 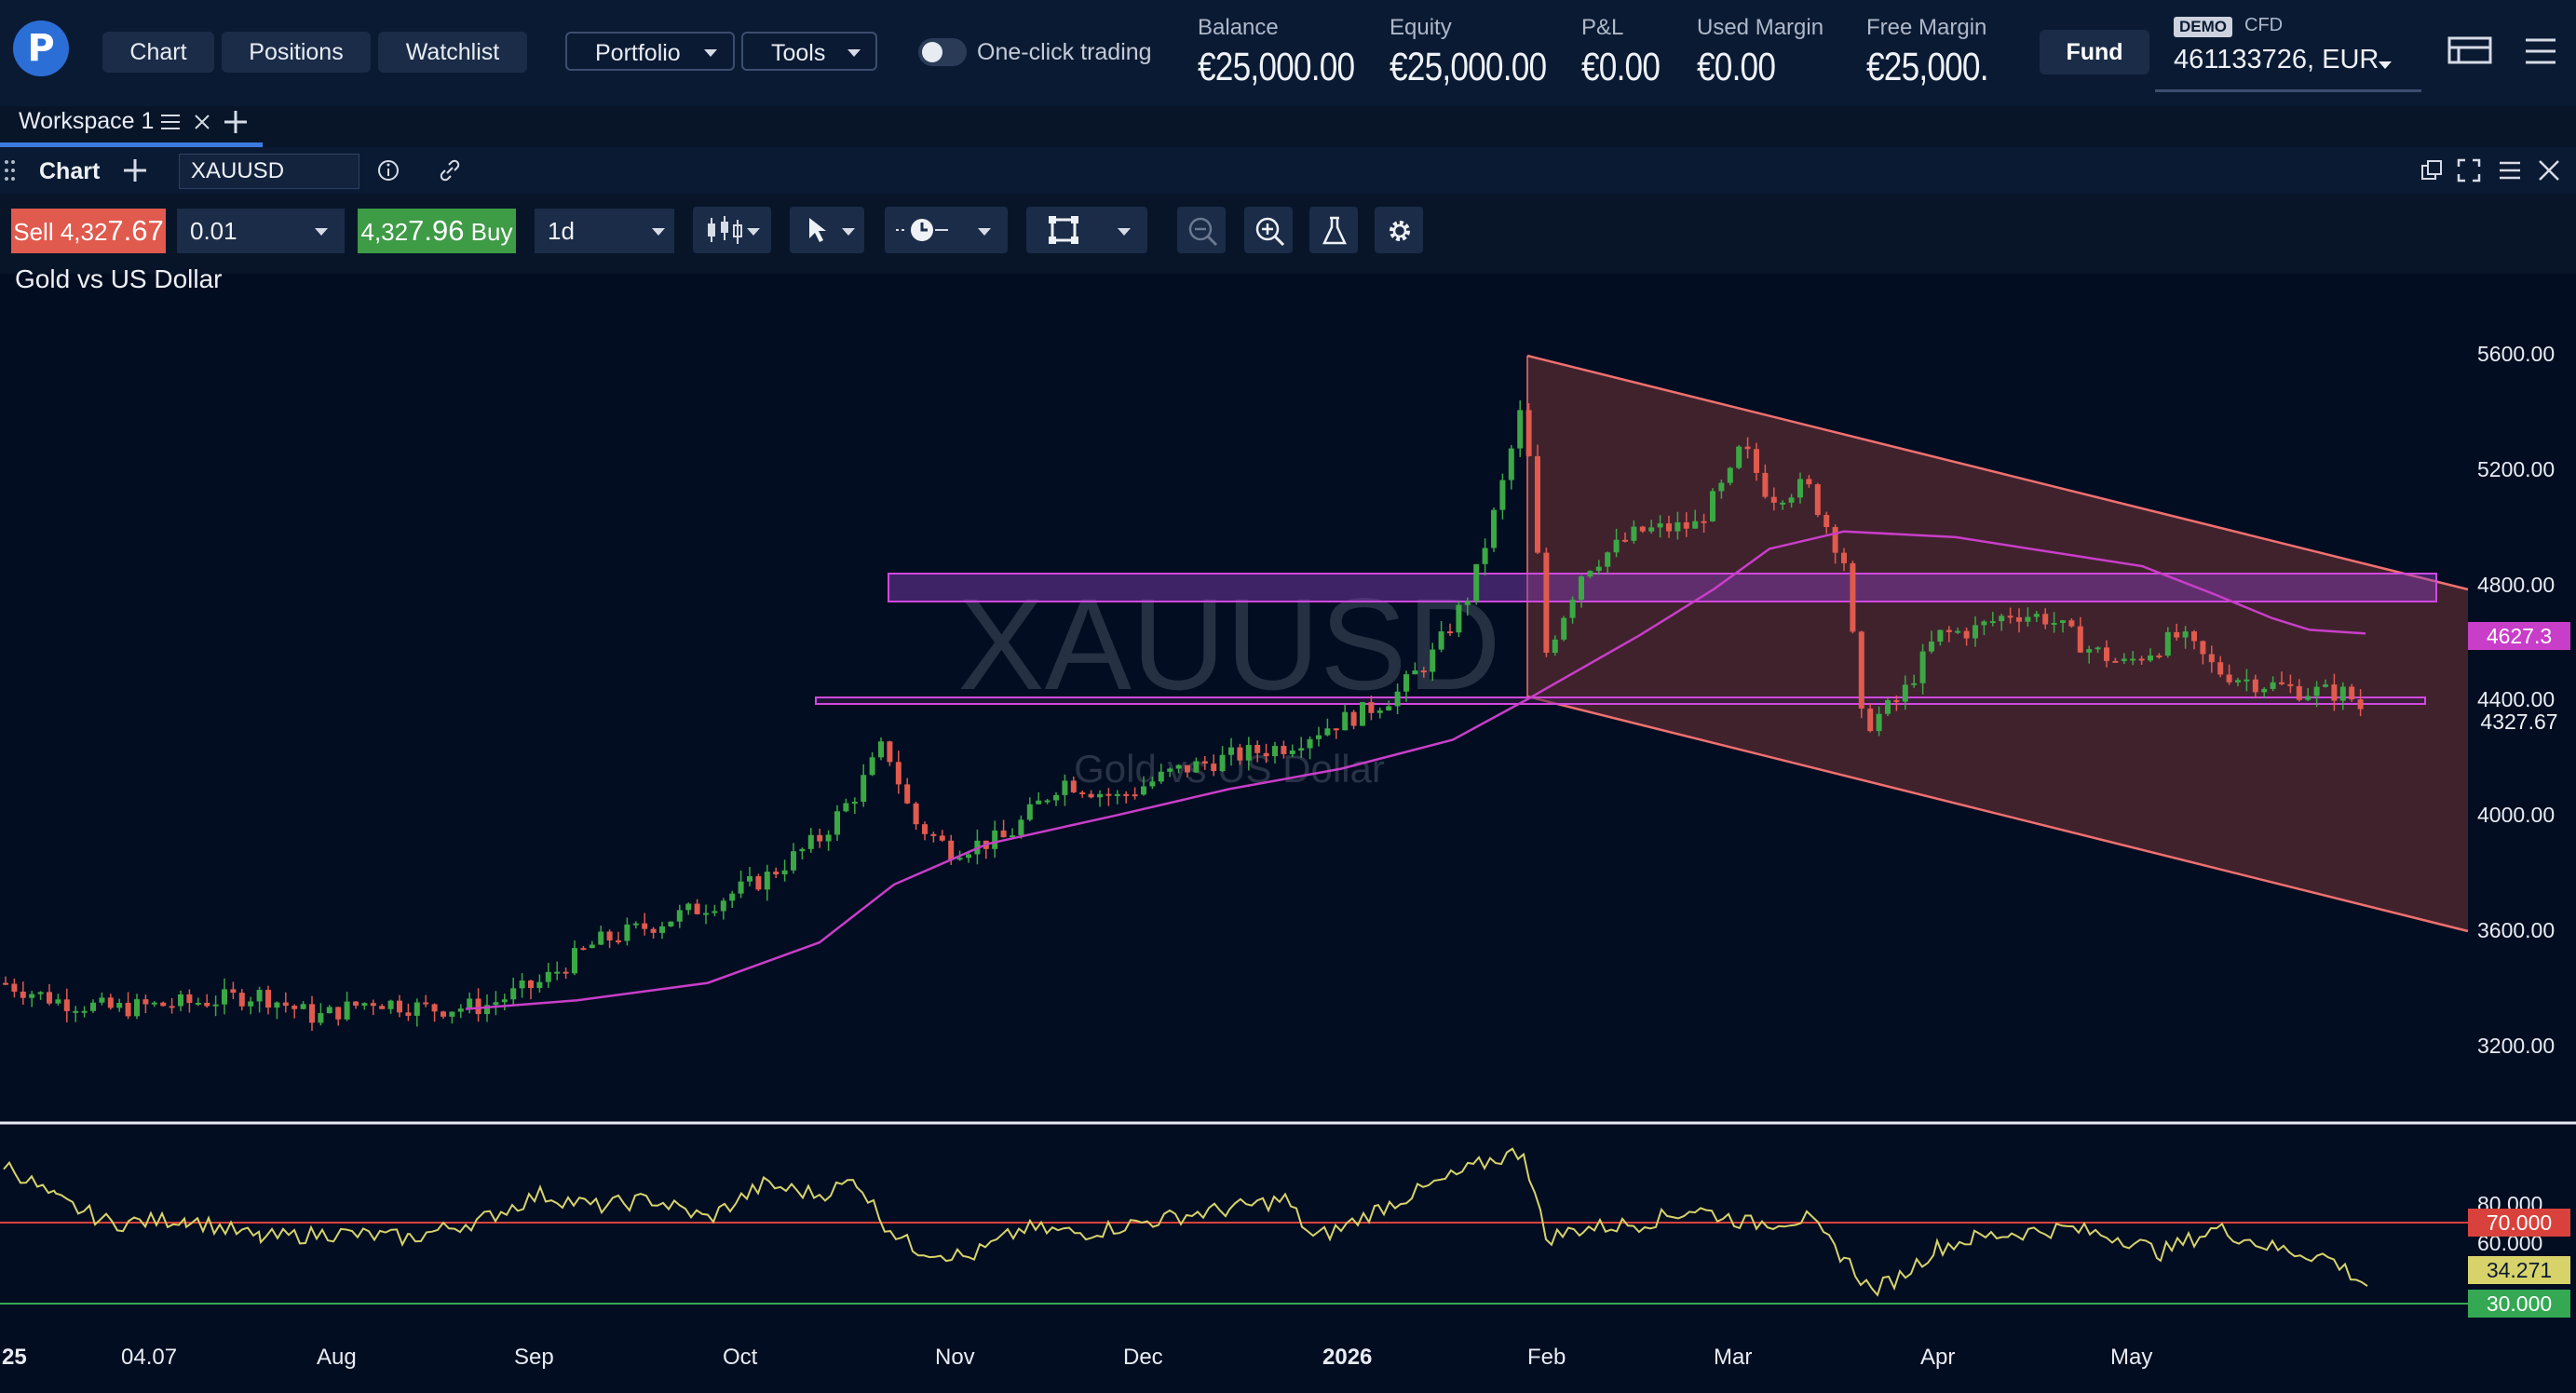 I want to click on add-panel-icon, so click(x=135, y=170).